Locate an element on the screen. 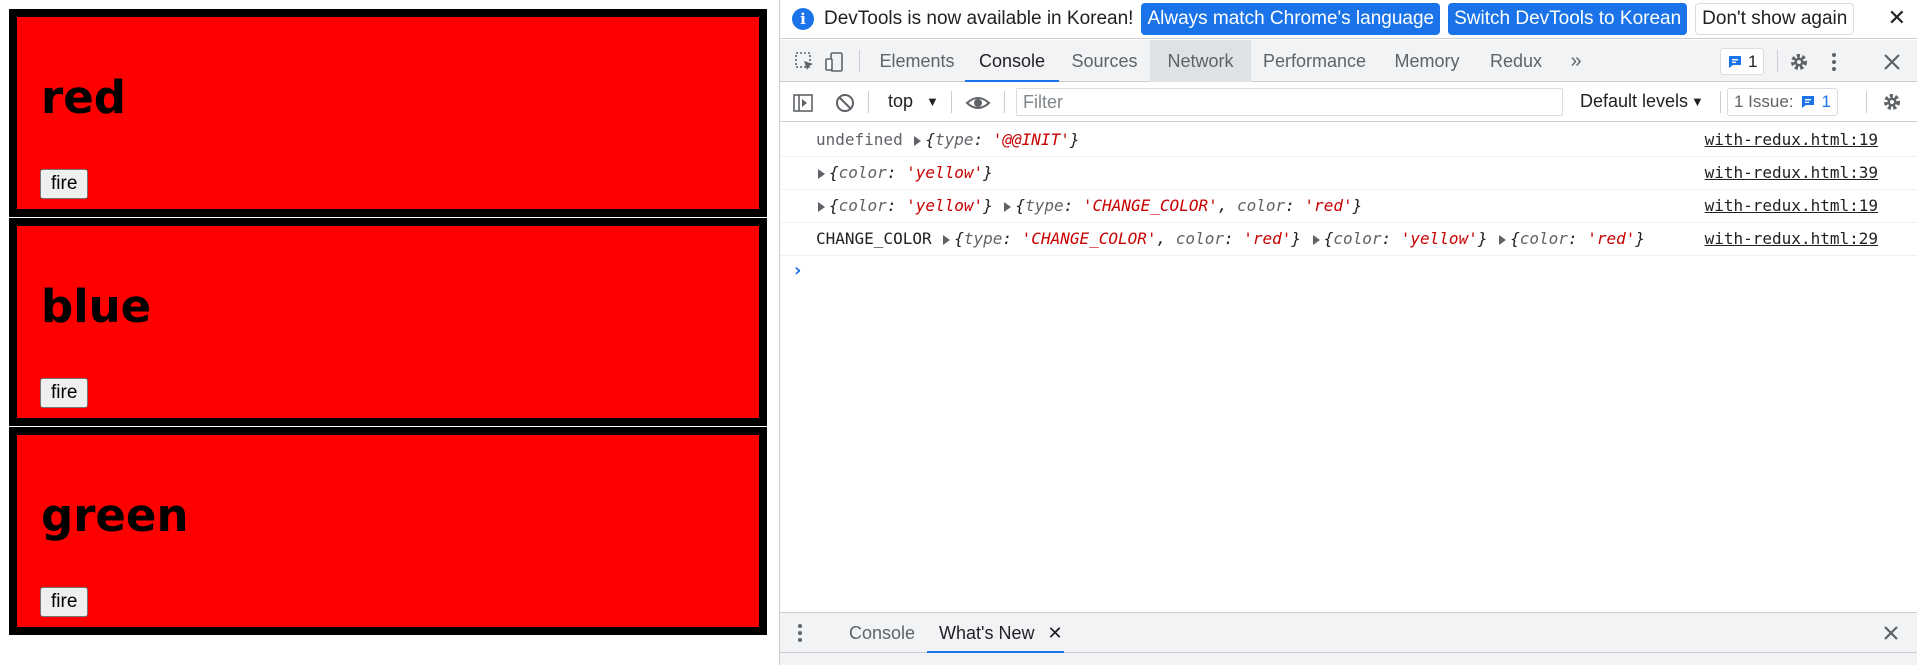  sidebar-toggle-icon is located at coordinates (803, 103).